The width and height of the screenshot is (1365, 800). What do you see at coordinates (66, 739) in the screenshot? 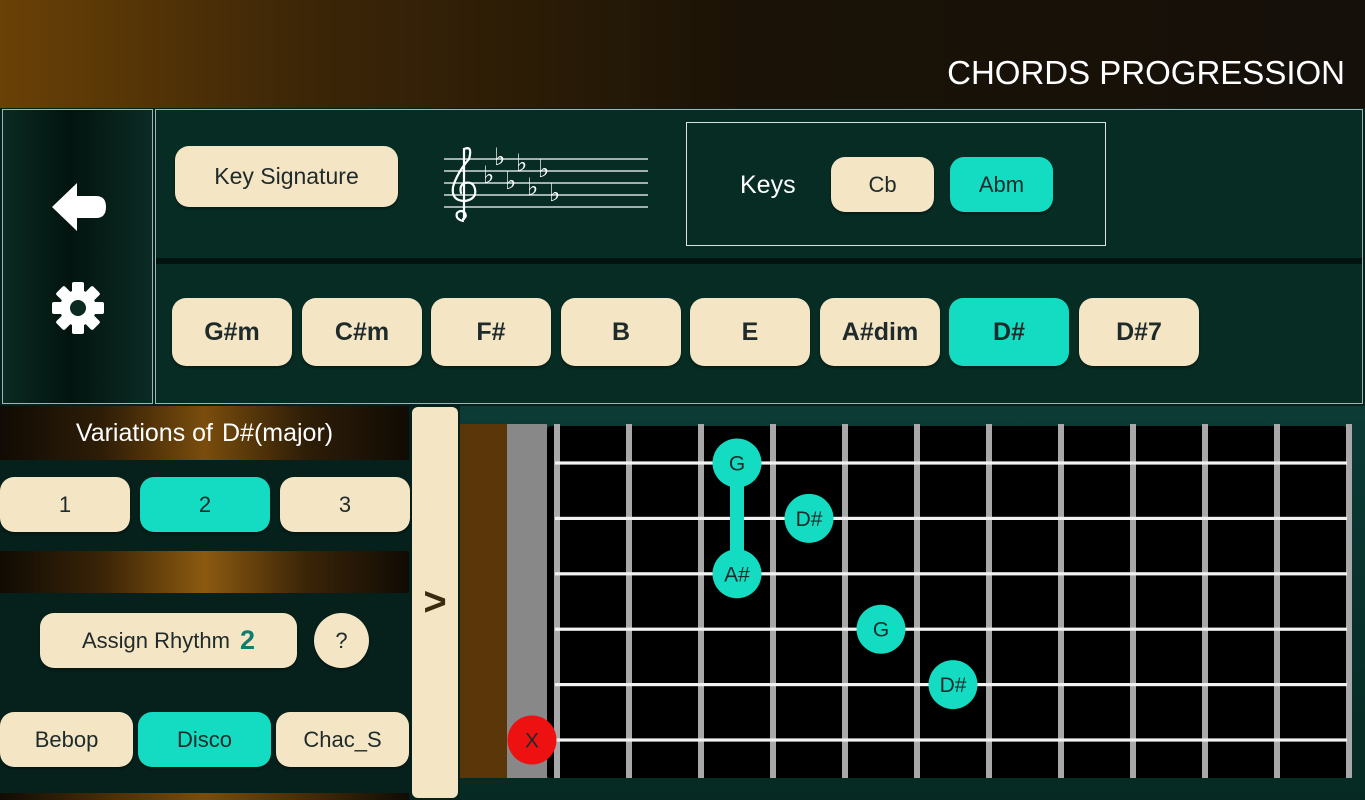
I see `rhythm-style-button: Bebop` at bounding box center [66, 739].